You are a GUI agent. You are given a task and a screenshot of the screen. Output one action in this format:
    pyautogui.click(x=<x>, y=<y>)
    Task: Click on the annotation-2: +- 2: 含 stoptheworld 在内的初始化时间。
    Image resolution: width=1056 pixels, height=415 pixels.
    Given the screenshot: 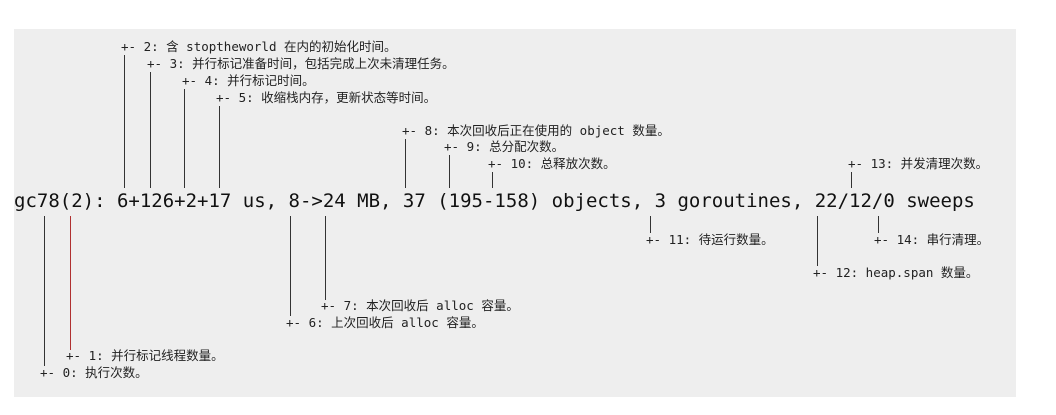 What is the action you would take?
    pyautogui.click(x=259, y=46)
    